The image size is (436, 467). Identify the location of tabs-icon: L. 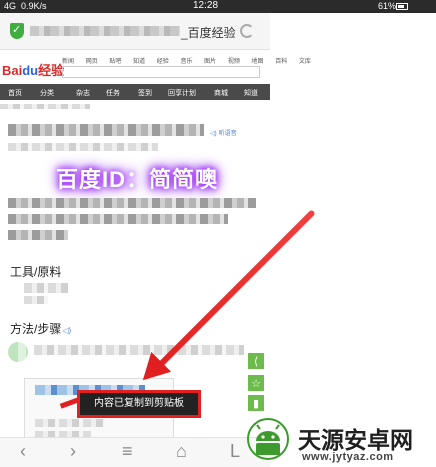
(235, 451).